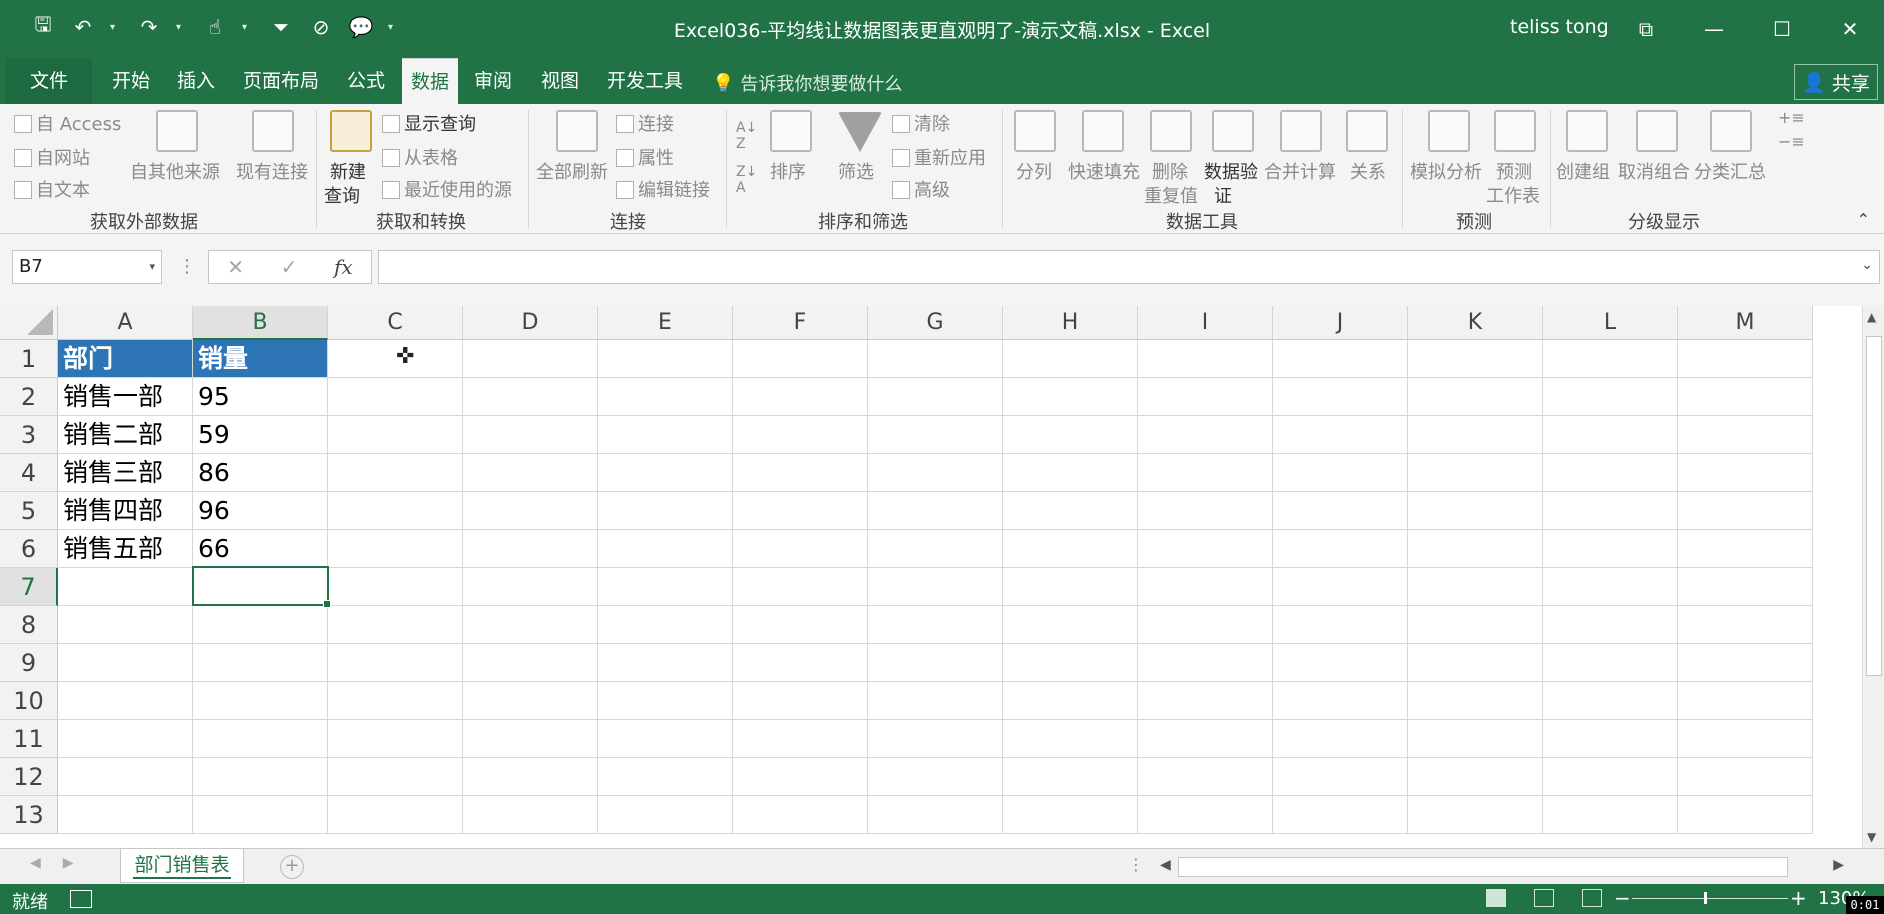 Image resolution: width=1884 pixels, height=914 pixels. What do you see at coordinates (35, 863) in the screenshot?
I see `prev-sheet-icon: ◀` at bounding box center [35, 863].